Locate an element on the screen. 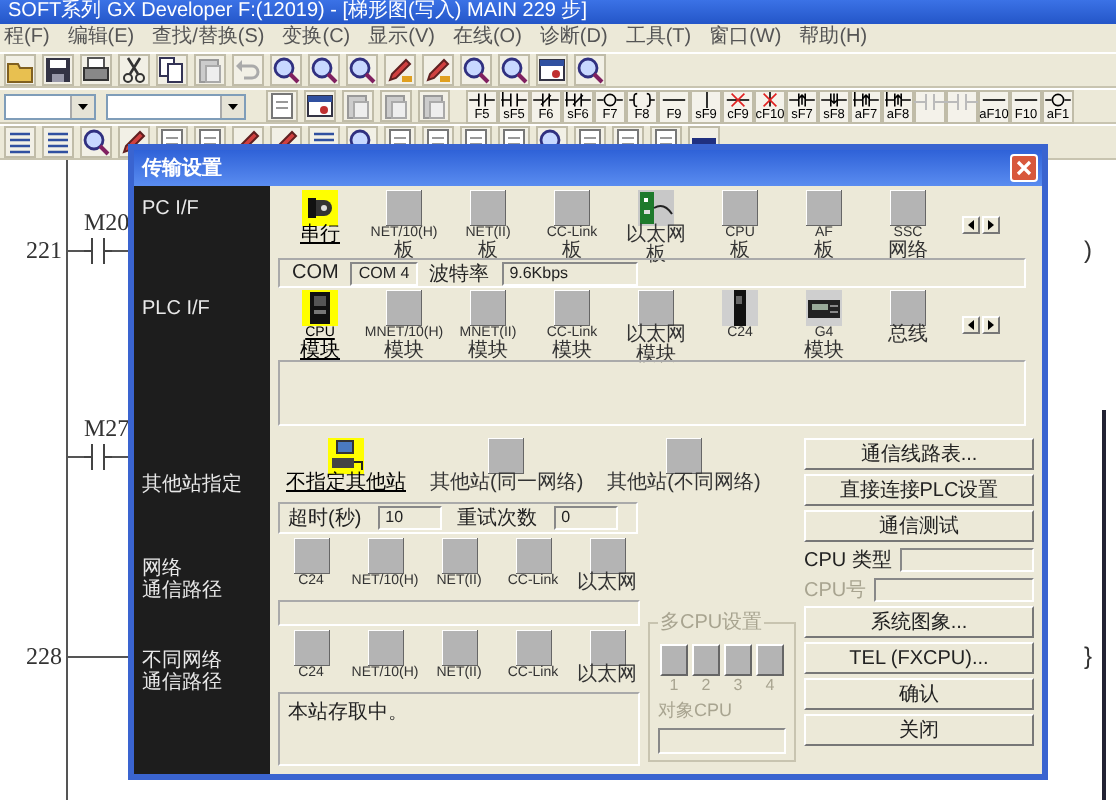  dialog-button: 确认 is located at coordinates (919, 694).